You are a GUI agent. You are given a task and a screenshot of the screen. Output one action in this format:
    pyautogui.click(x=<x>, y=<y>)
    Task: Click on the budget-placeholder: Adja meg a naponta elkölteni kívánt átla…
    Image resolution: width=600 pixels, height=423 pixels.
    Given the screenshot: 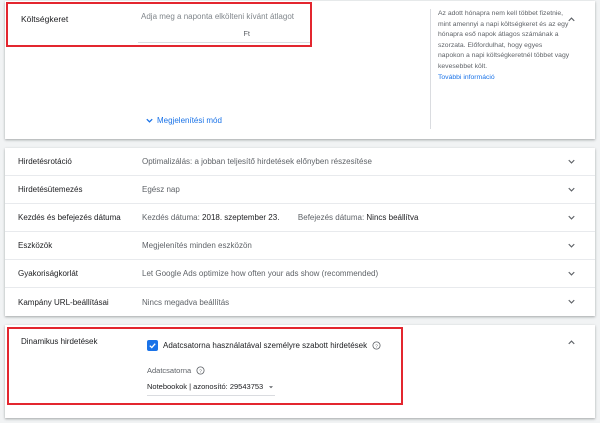 What is the action you would take?
    pyautogui.click(x=217, y=16)
    